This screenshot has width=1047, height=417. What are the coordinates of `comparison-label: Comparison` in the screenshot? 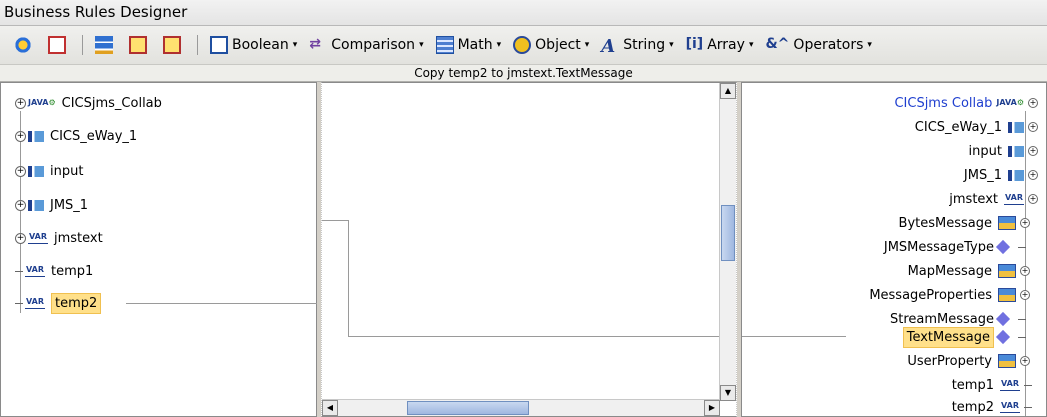 It's located at (373, 45).